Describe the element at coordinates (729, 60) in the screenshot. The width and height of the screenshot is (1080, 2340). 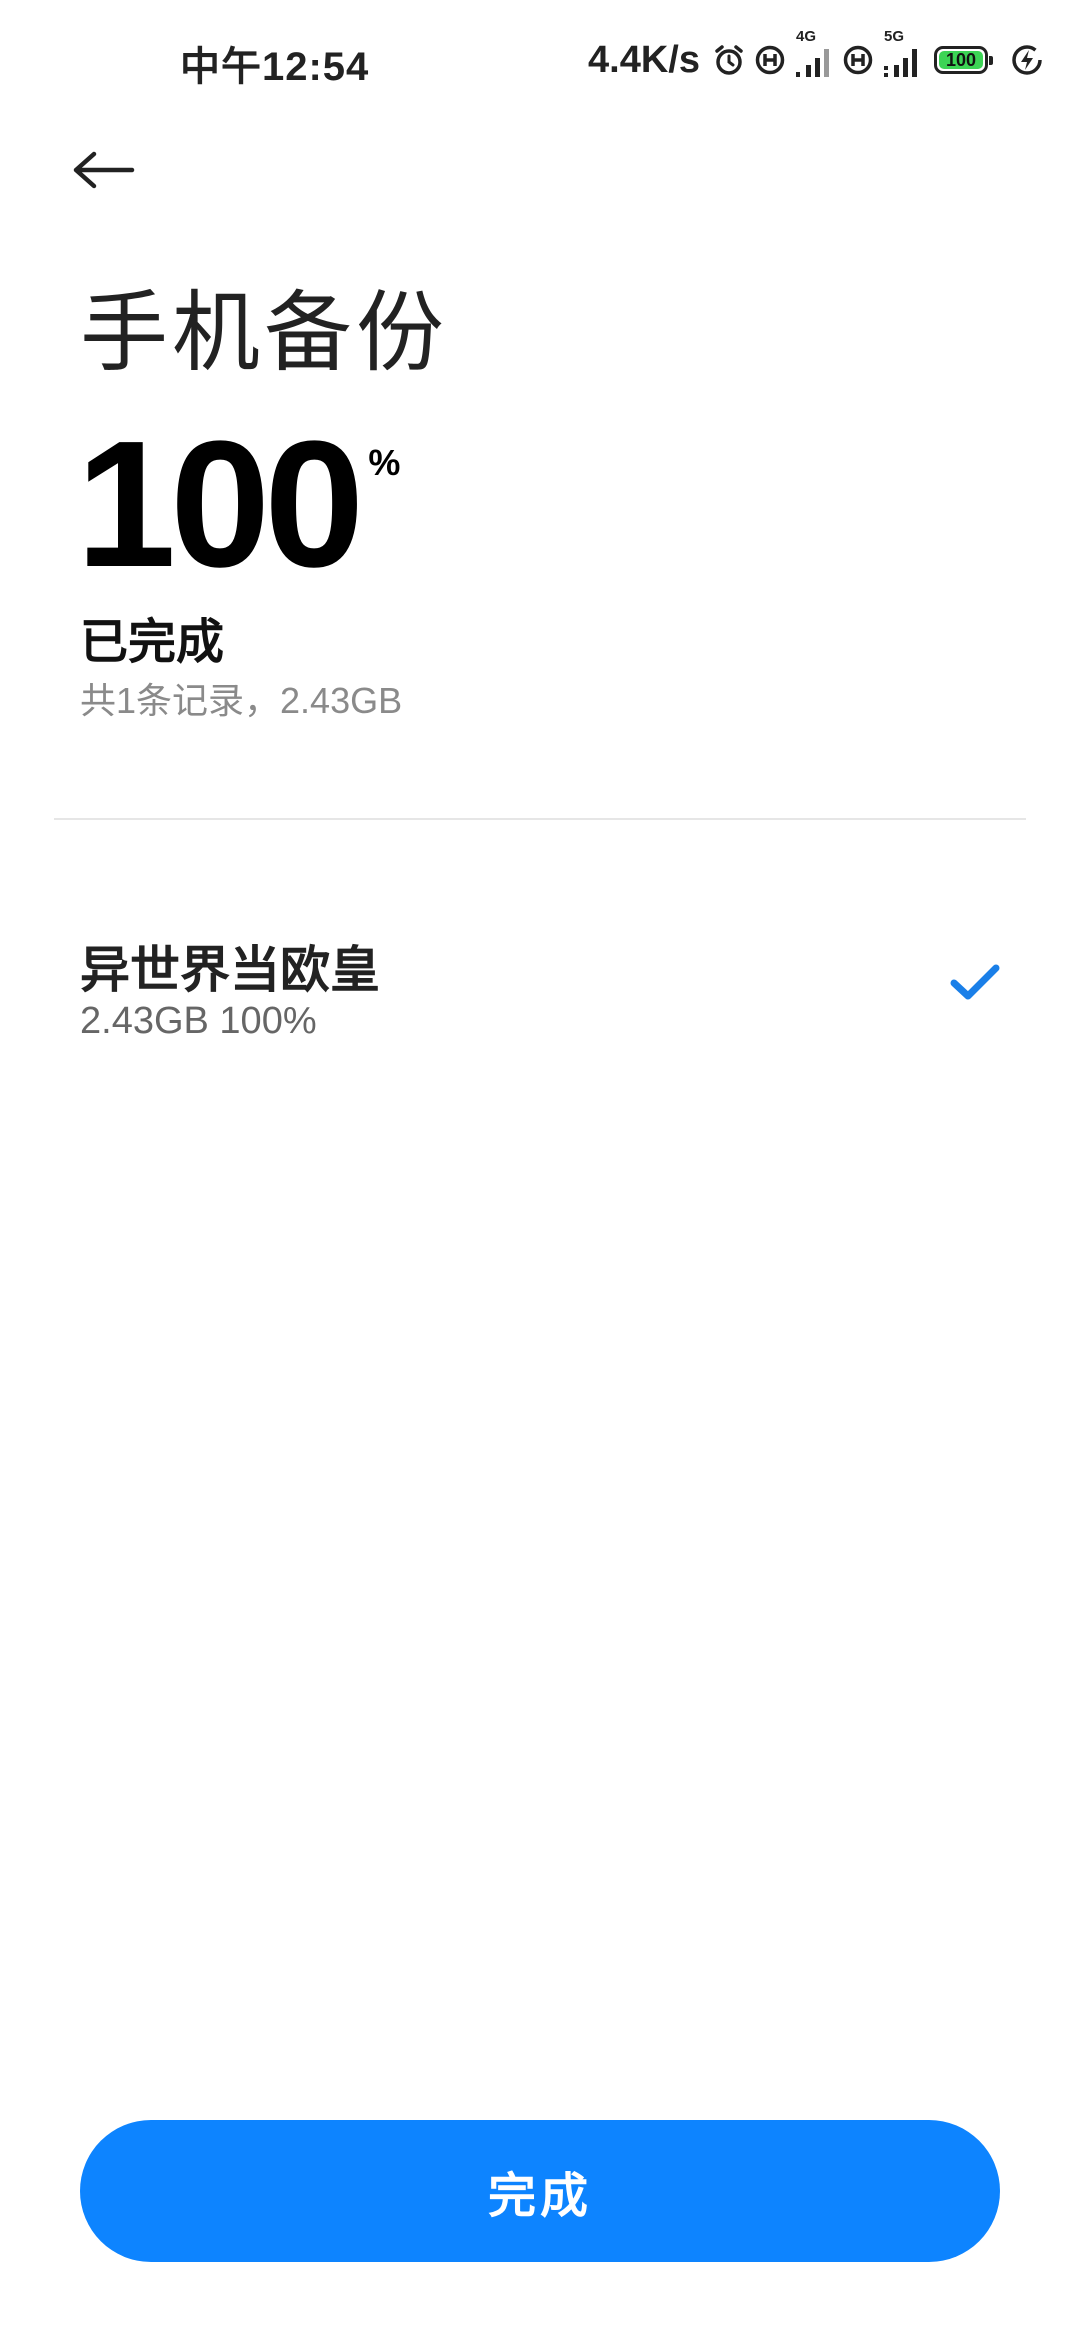
I see `alarm-icon` at that location.